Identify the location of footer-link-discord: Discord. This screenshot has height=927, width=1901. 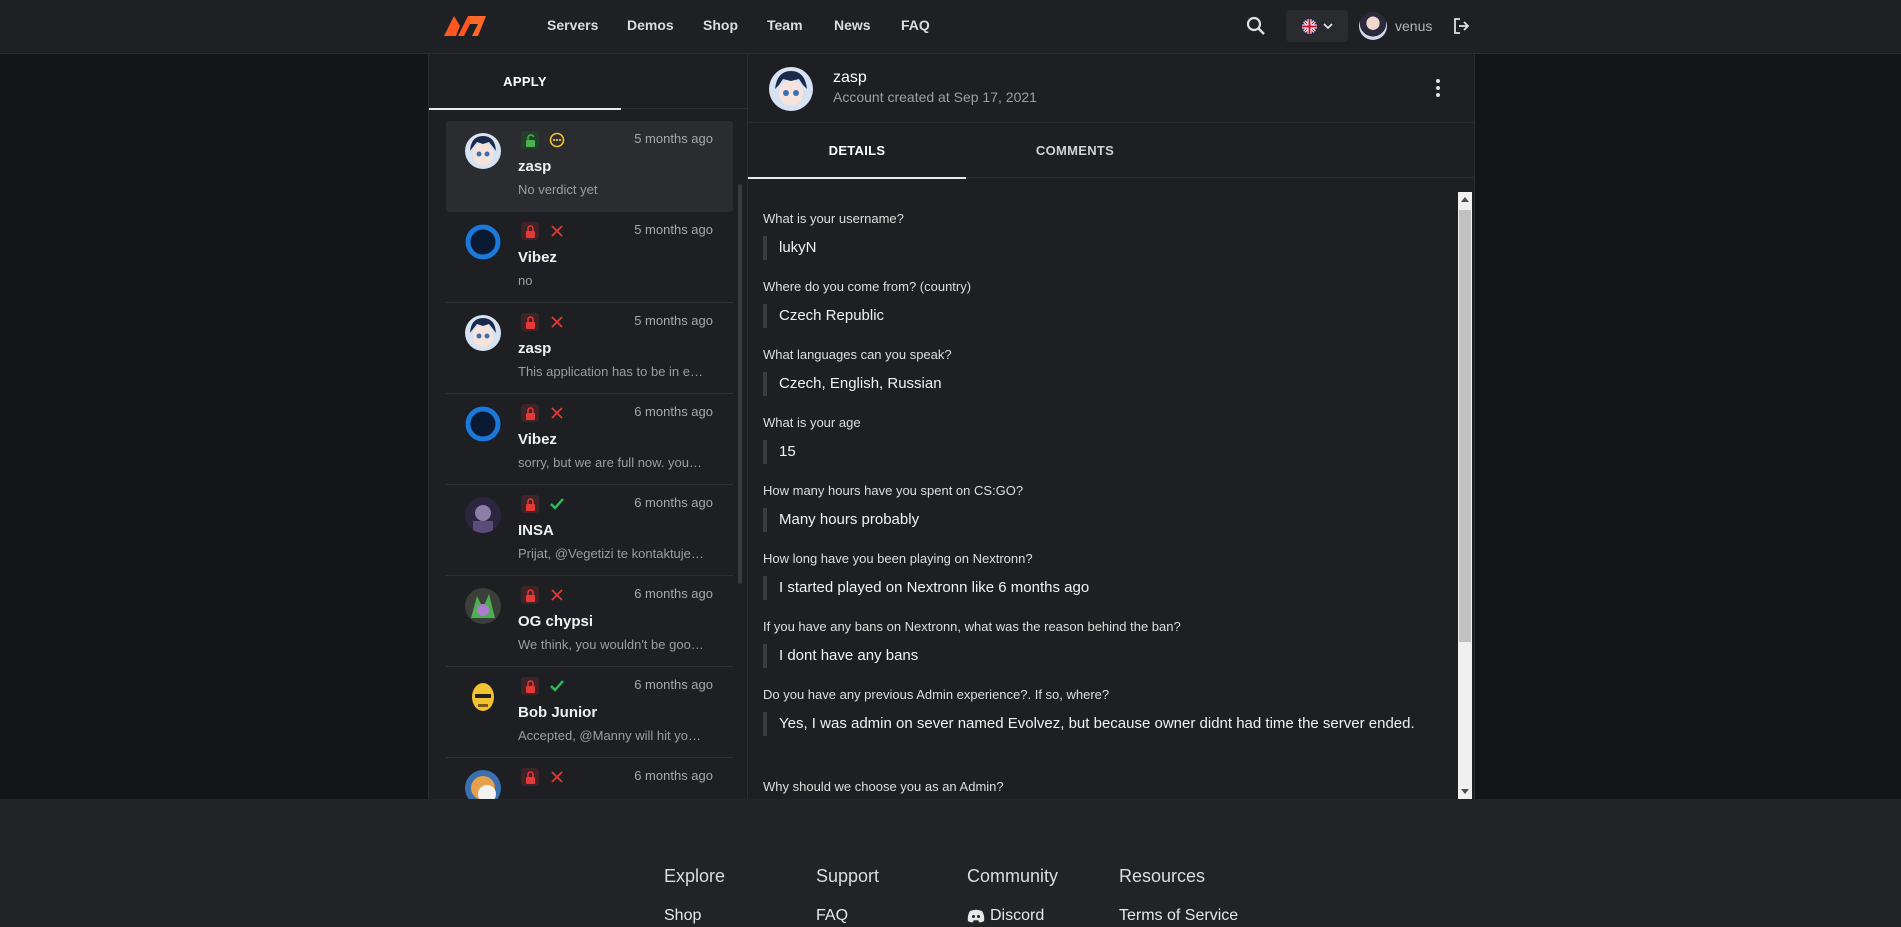
(1005, 916).